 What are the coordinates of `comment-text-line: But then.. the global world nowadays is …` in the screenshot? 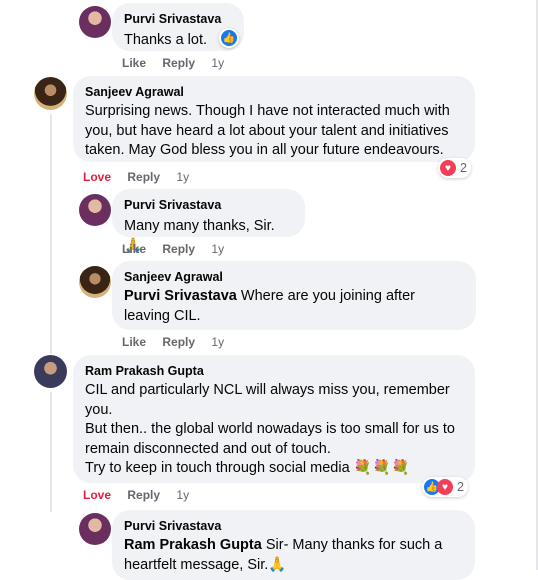 It's located at (270, 439).